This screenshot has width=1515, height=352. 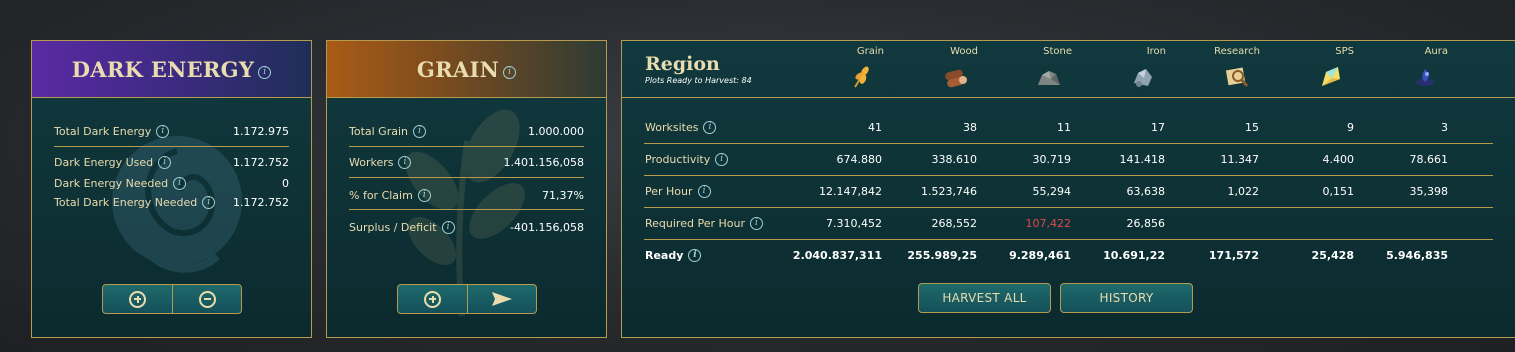 I want to click on table-cell: 2.040.837,311, so click(x=837, y=255).